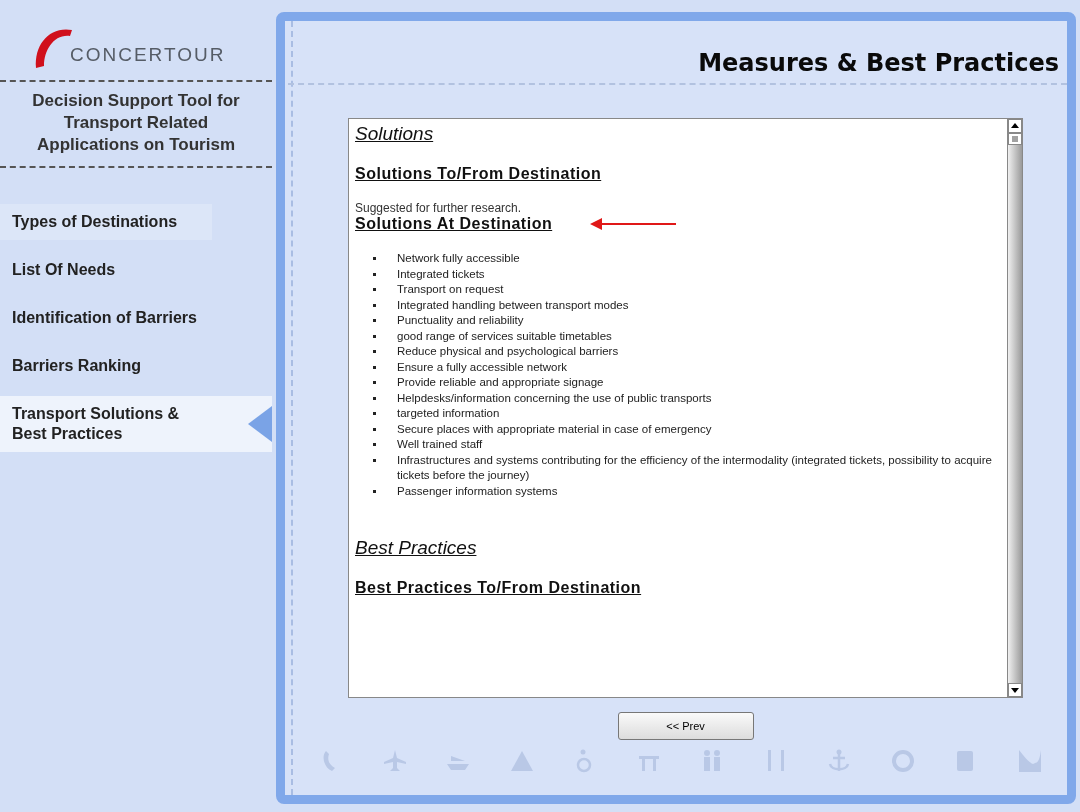 The image size is (1080, 812). Describe the element at coordinates (500, 382) in the screenshot. I see `list-item: Provide reliable and appropriate signage` at that location.